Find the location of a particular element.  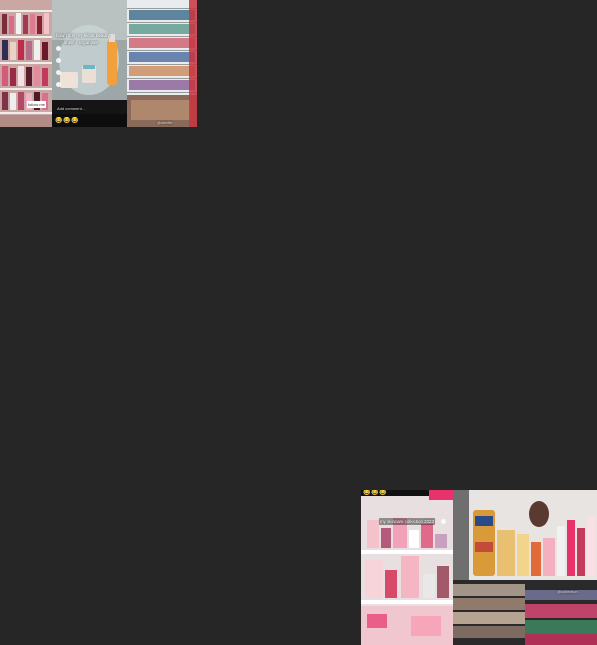

collage-top-panel-left: follow me is located at coordinates (26, 63).